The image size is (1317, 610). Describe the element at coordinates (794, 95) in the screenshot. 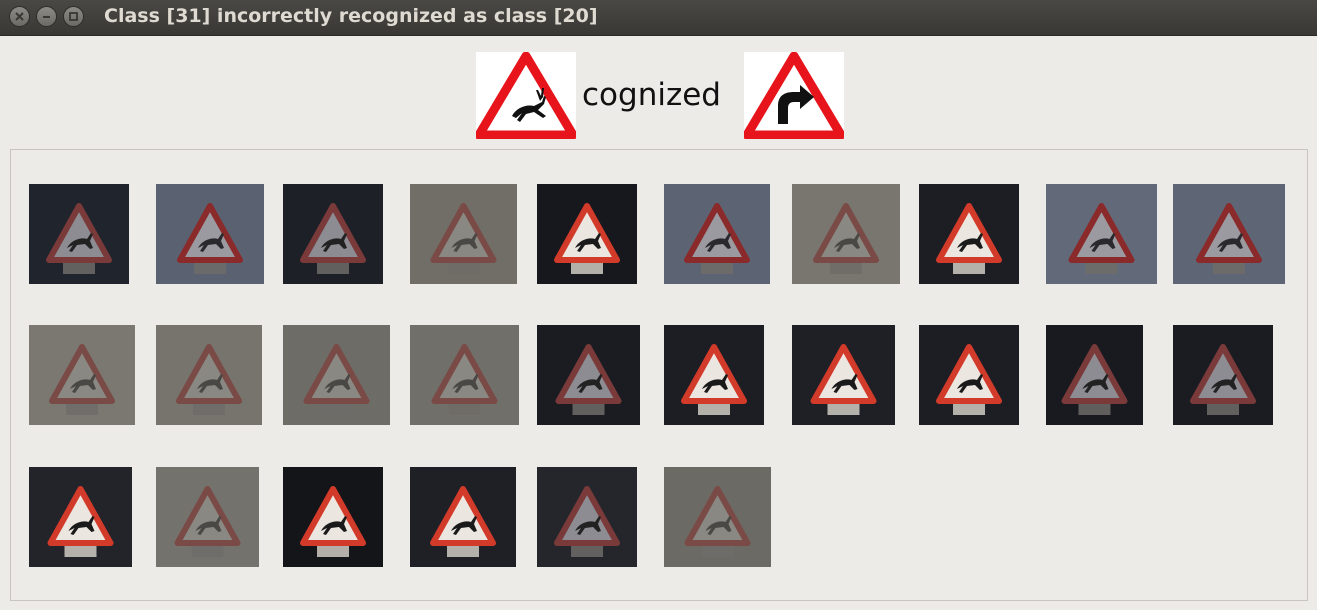

I see `dangerous-curve-right-sign-icon` at that location.